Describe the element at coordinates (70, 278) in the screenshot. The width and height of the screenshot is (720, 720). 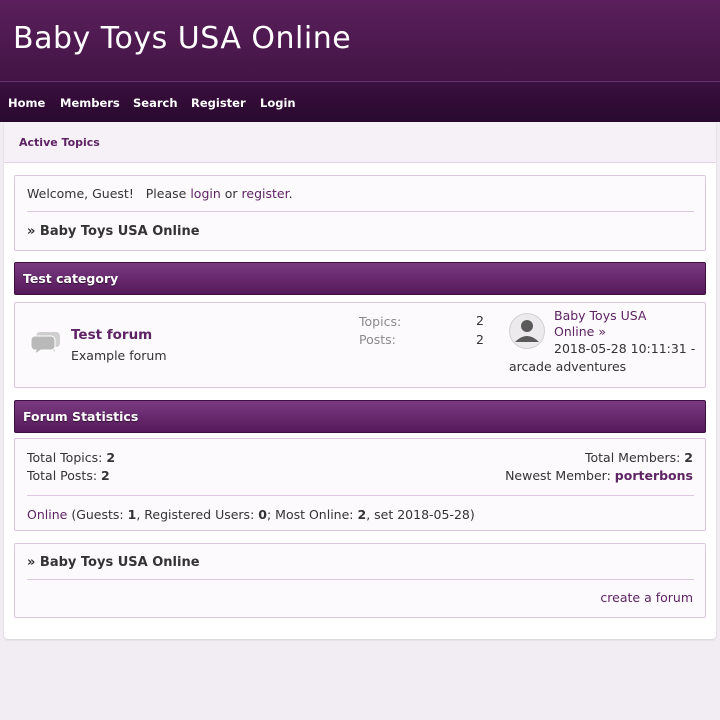
I see `category-title: Test category` at that location.